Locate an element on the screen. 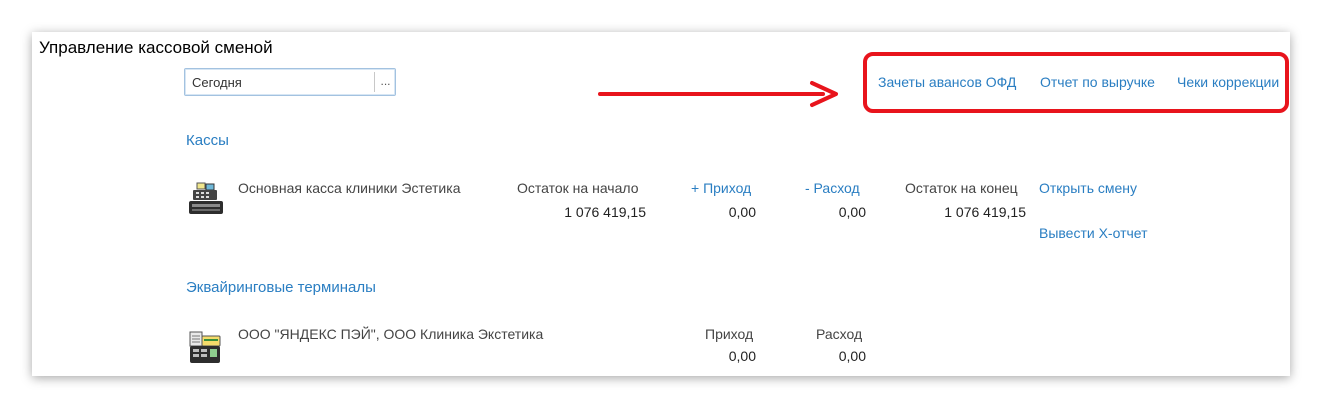 Image resolution: width=1322 pixels, height=408 pixels. cash-register-icon is located at coordinates (206, 198).